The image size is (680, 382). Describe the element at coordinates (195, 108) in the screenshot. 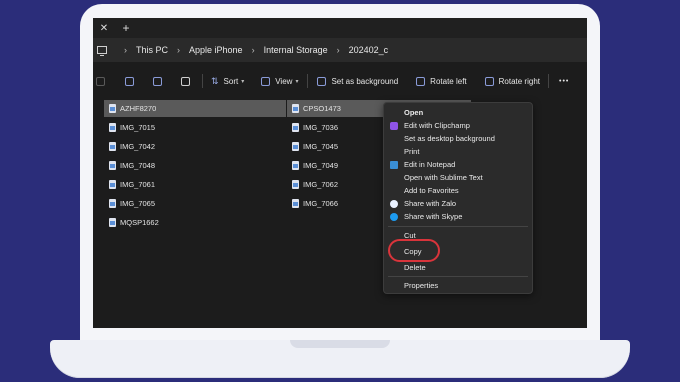

I see `file-item: AZHF8270` at that location.